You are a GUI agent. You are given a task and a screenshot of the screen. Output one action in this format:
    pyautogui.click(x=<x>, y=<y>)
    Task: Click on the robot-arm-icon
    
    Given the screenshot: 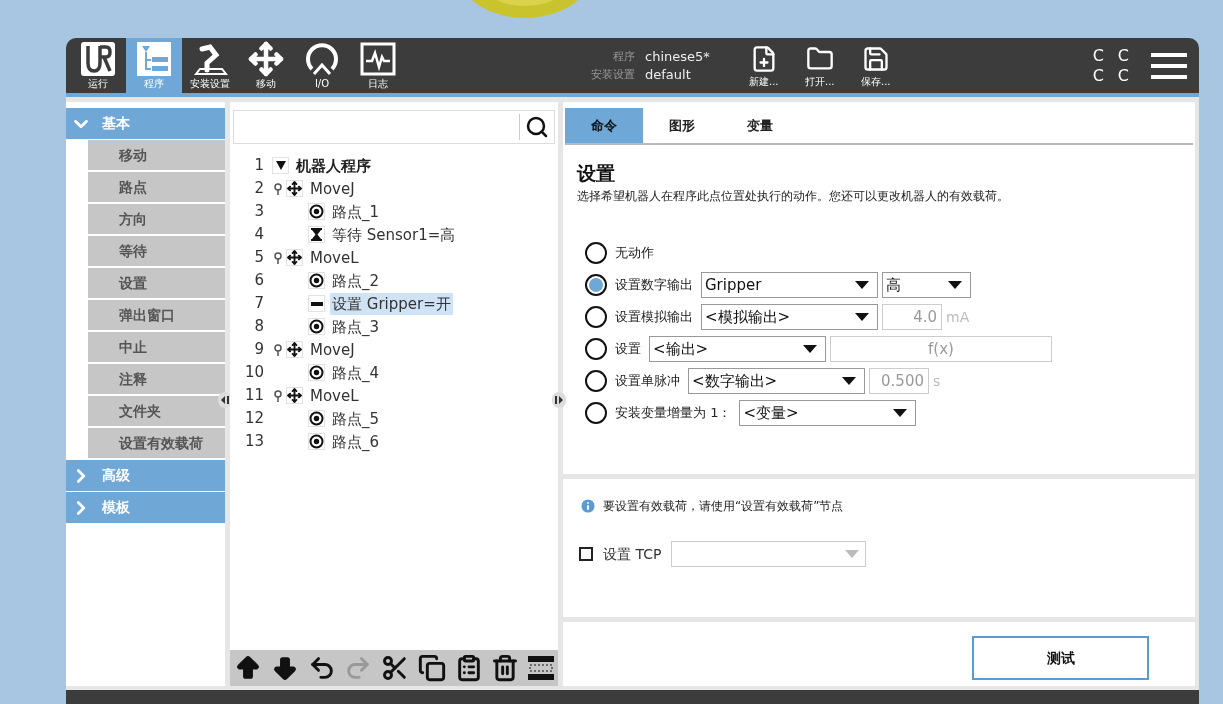 What is the action you would take?
    pyautogui.click(x=210, y=59)
    